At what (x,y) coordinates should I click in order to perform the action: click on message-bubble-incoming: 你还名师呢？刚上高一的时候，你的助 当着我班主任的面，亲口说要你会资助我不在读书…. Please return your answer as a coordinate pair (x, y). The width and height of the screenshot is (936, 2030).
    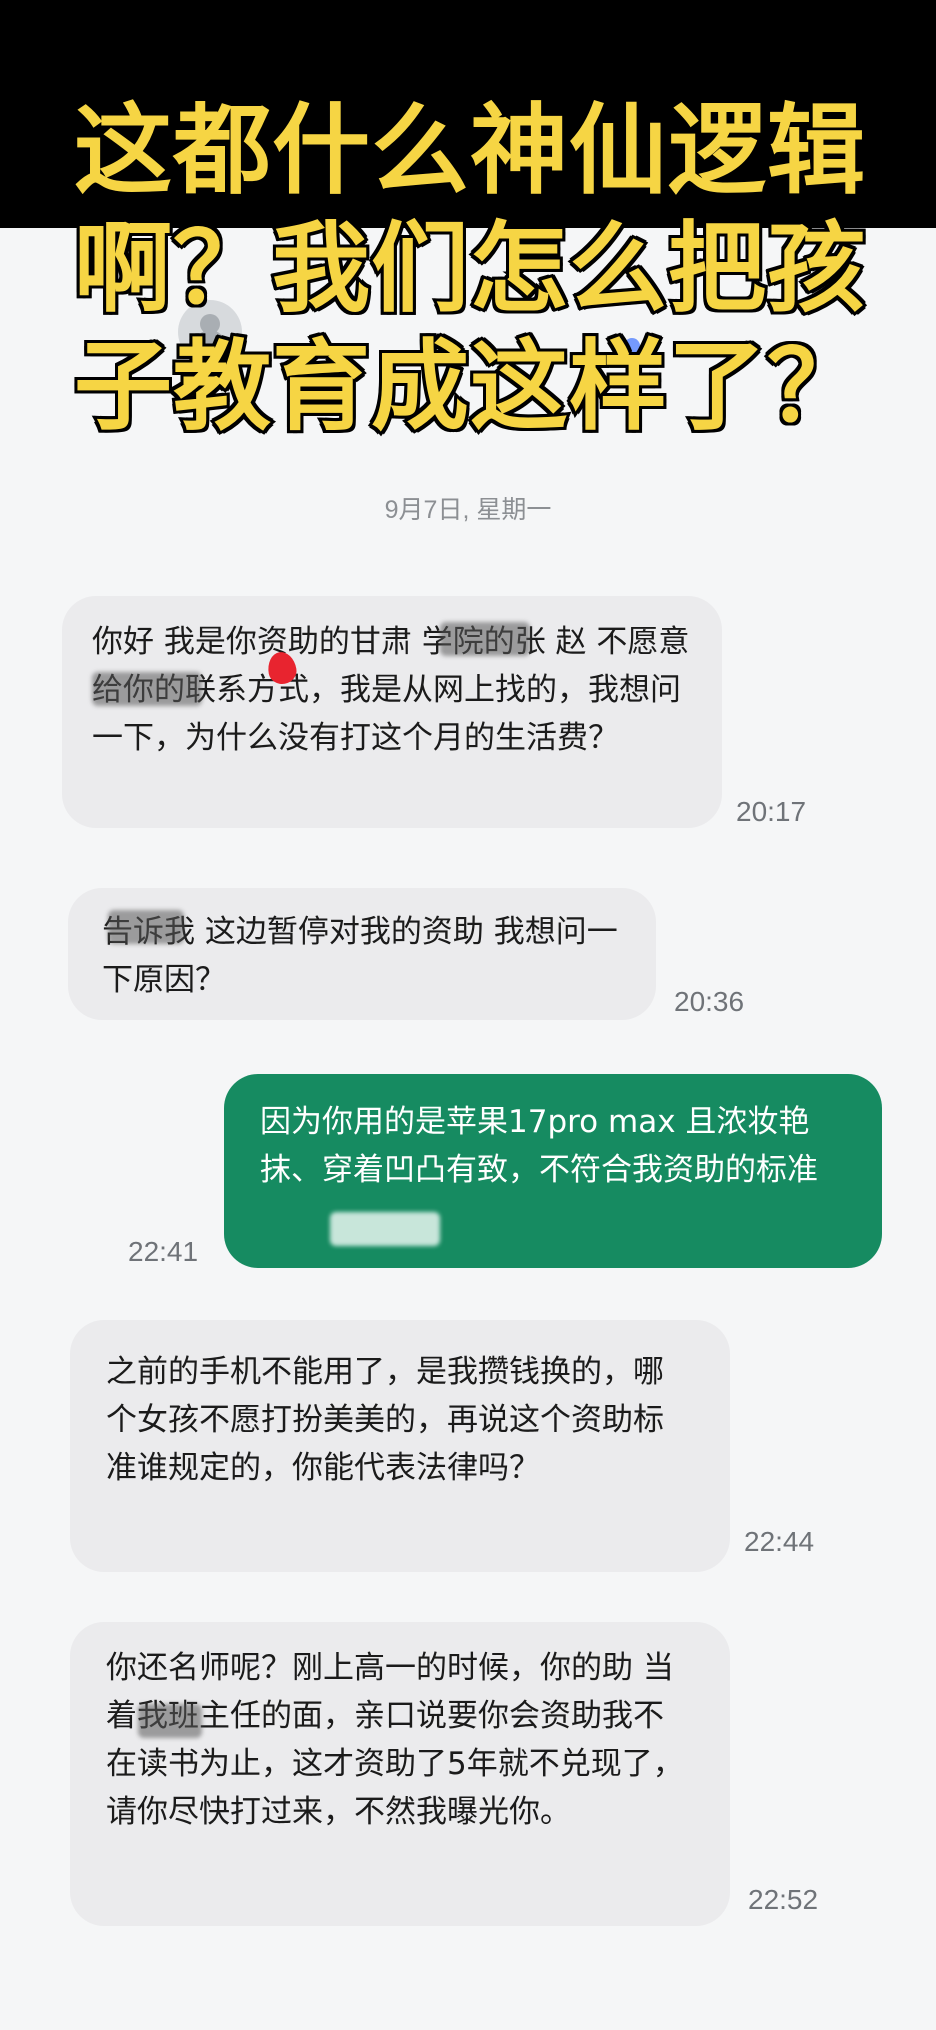
    Looking at the image, I should click on (400, 1774).